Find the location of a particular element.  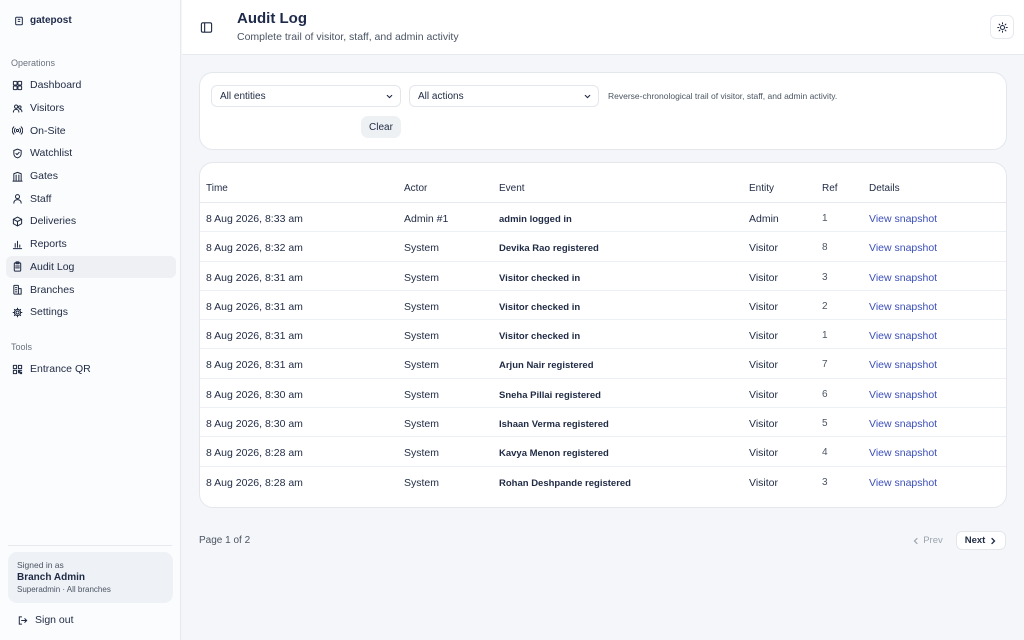

sidebar-item-staff: Staff is located at coordinates (91, 198).